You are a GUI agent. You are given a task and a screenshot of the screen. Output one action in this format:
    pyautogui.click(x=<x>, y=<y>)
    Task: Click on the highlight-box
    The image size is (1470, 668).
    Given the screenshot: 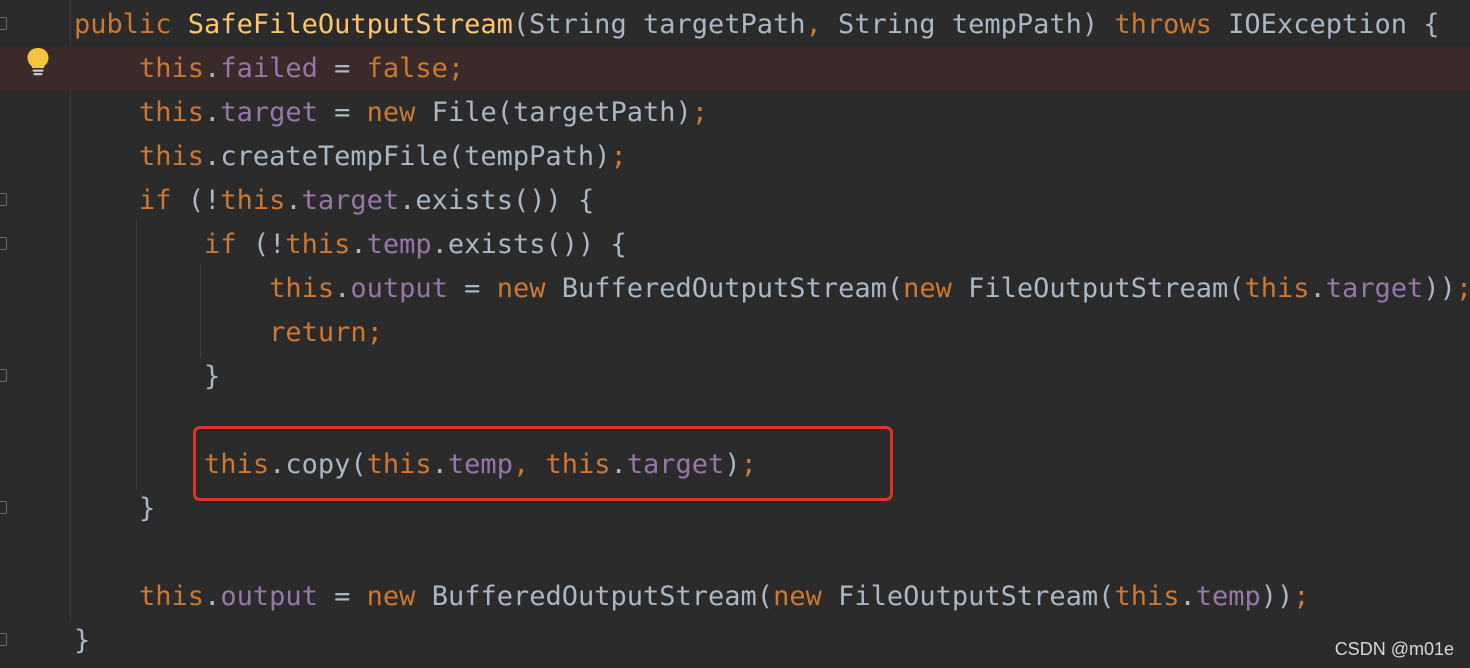 What is the action you would take?
    pyautogui.click(x=543, y=463)
    